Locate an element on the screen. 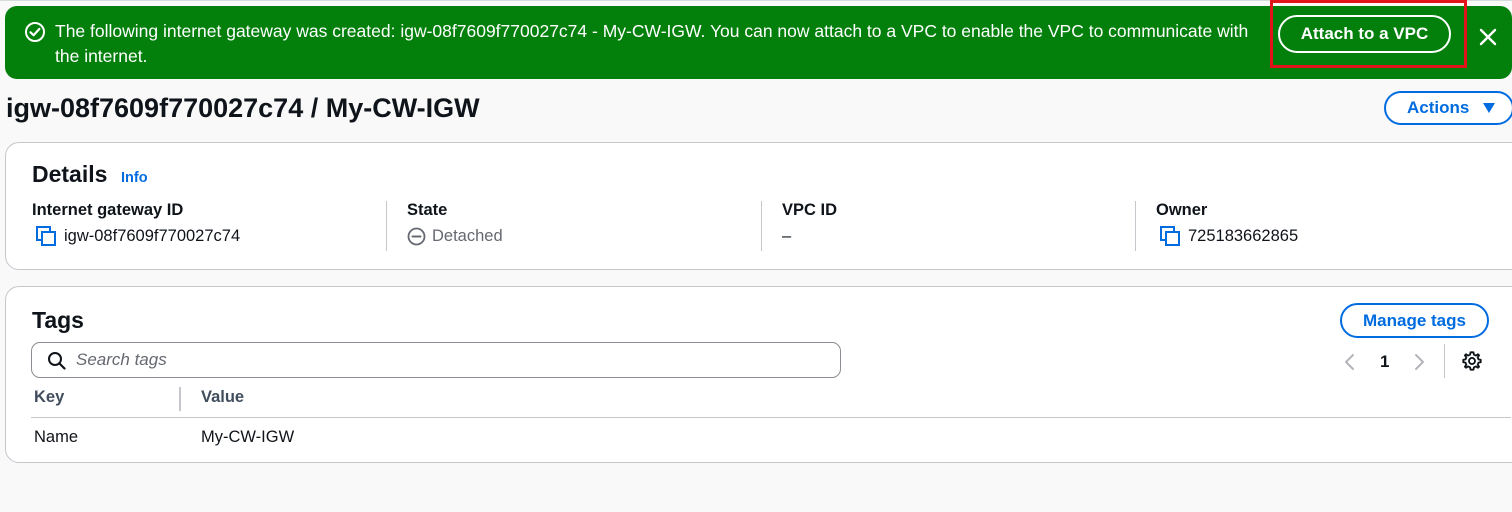  detail-state: State Detached is located at coordinates (455, 225).